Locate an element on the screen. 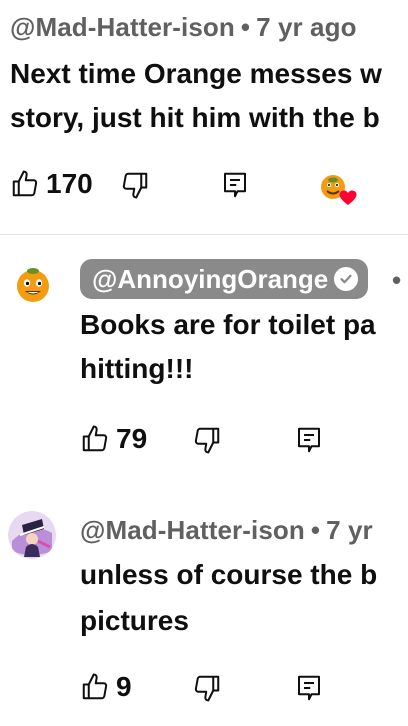 Image resolution: width=408 pixels, height=726 pixels. like-button: 9 is located at coordinates (106, 687).